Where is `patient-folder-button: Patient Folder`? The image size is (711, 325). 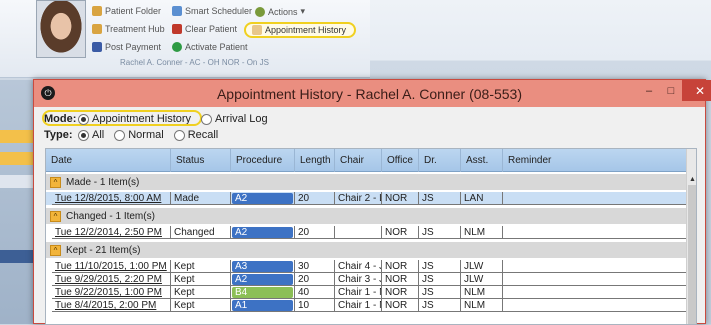
patient-folder-button: Patient Folder is located at coordinates (126, 11).